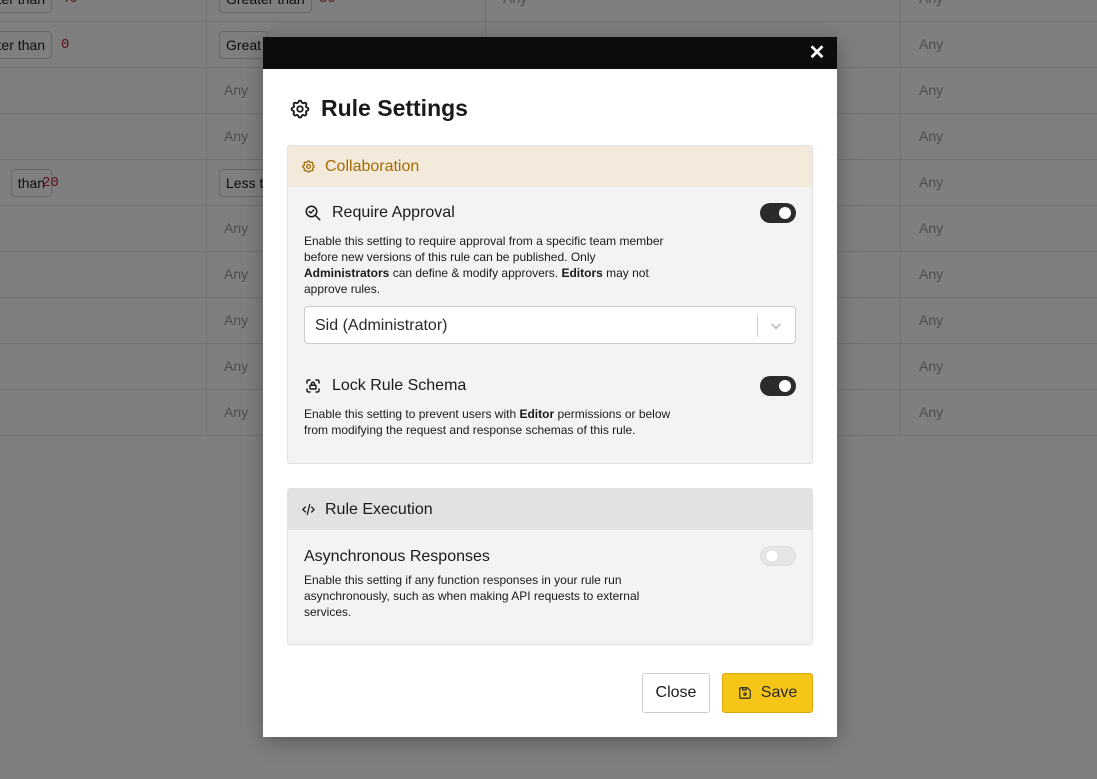  Describe the element at coordinates (817, 53) in the screenshot. I see `close-icon: ✕` at that location.